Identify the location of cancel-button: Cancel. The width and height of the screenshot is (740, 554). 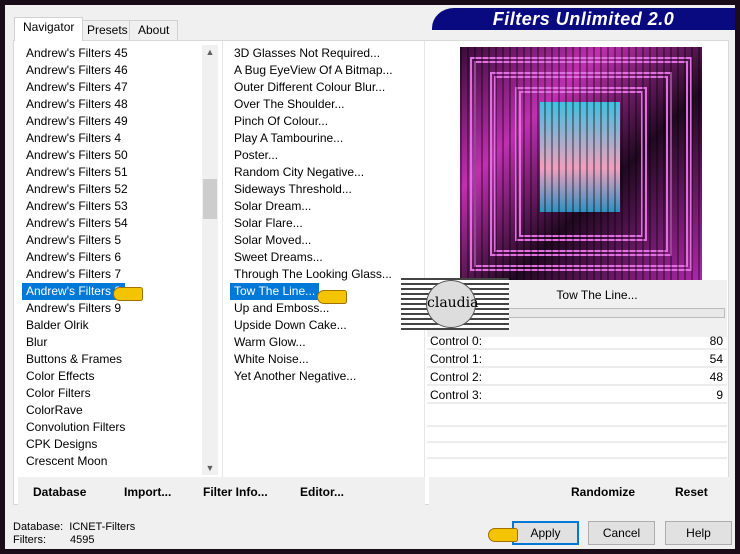
(621, 533).